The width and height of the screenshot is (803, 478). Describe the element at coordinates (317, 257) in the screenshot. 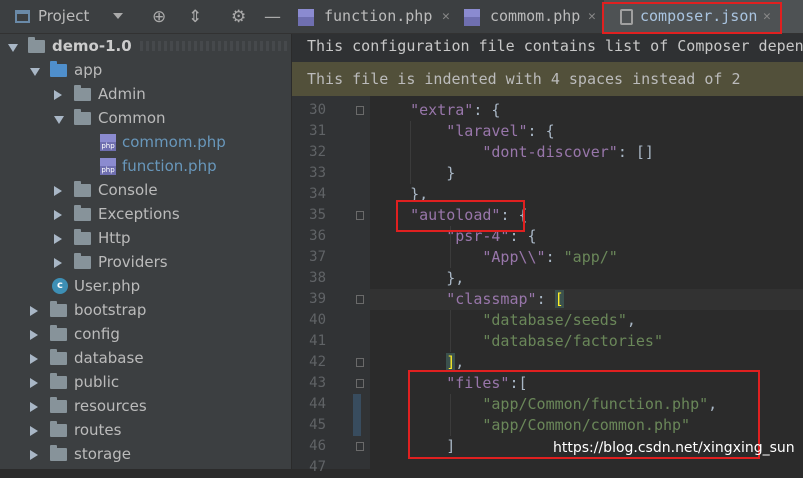

I see `line-number: 37` at that location.